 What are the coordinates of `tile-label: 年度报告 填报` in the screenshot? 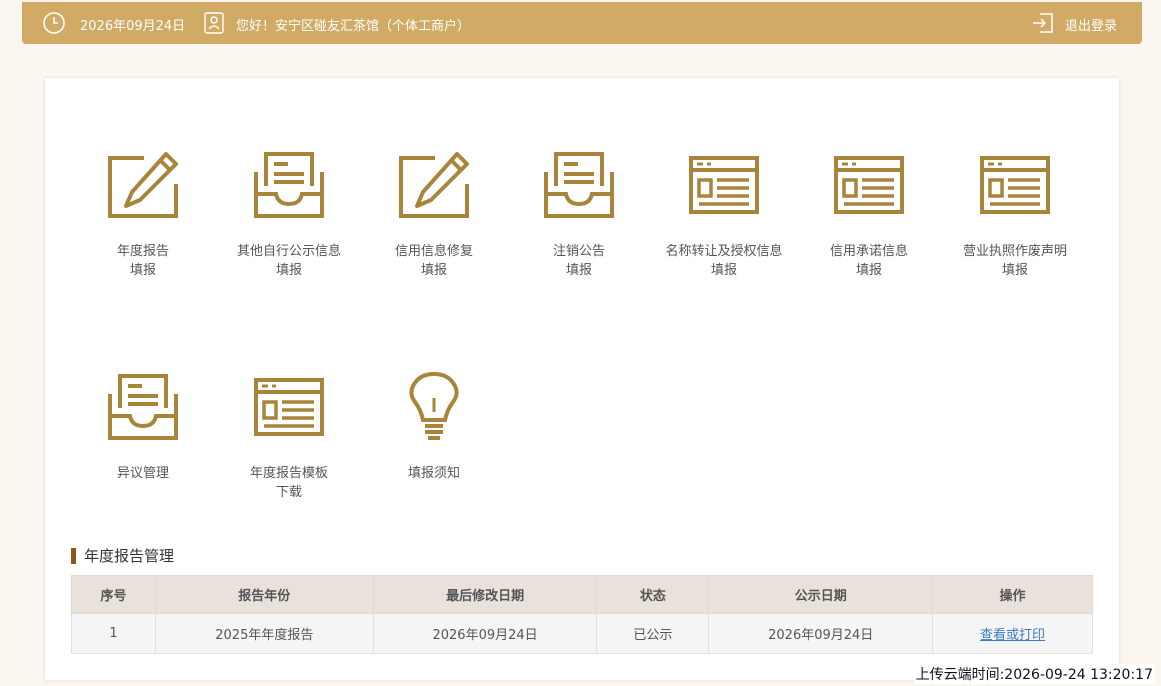 It's located at (142, 261).